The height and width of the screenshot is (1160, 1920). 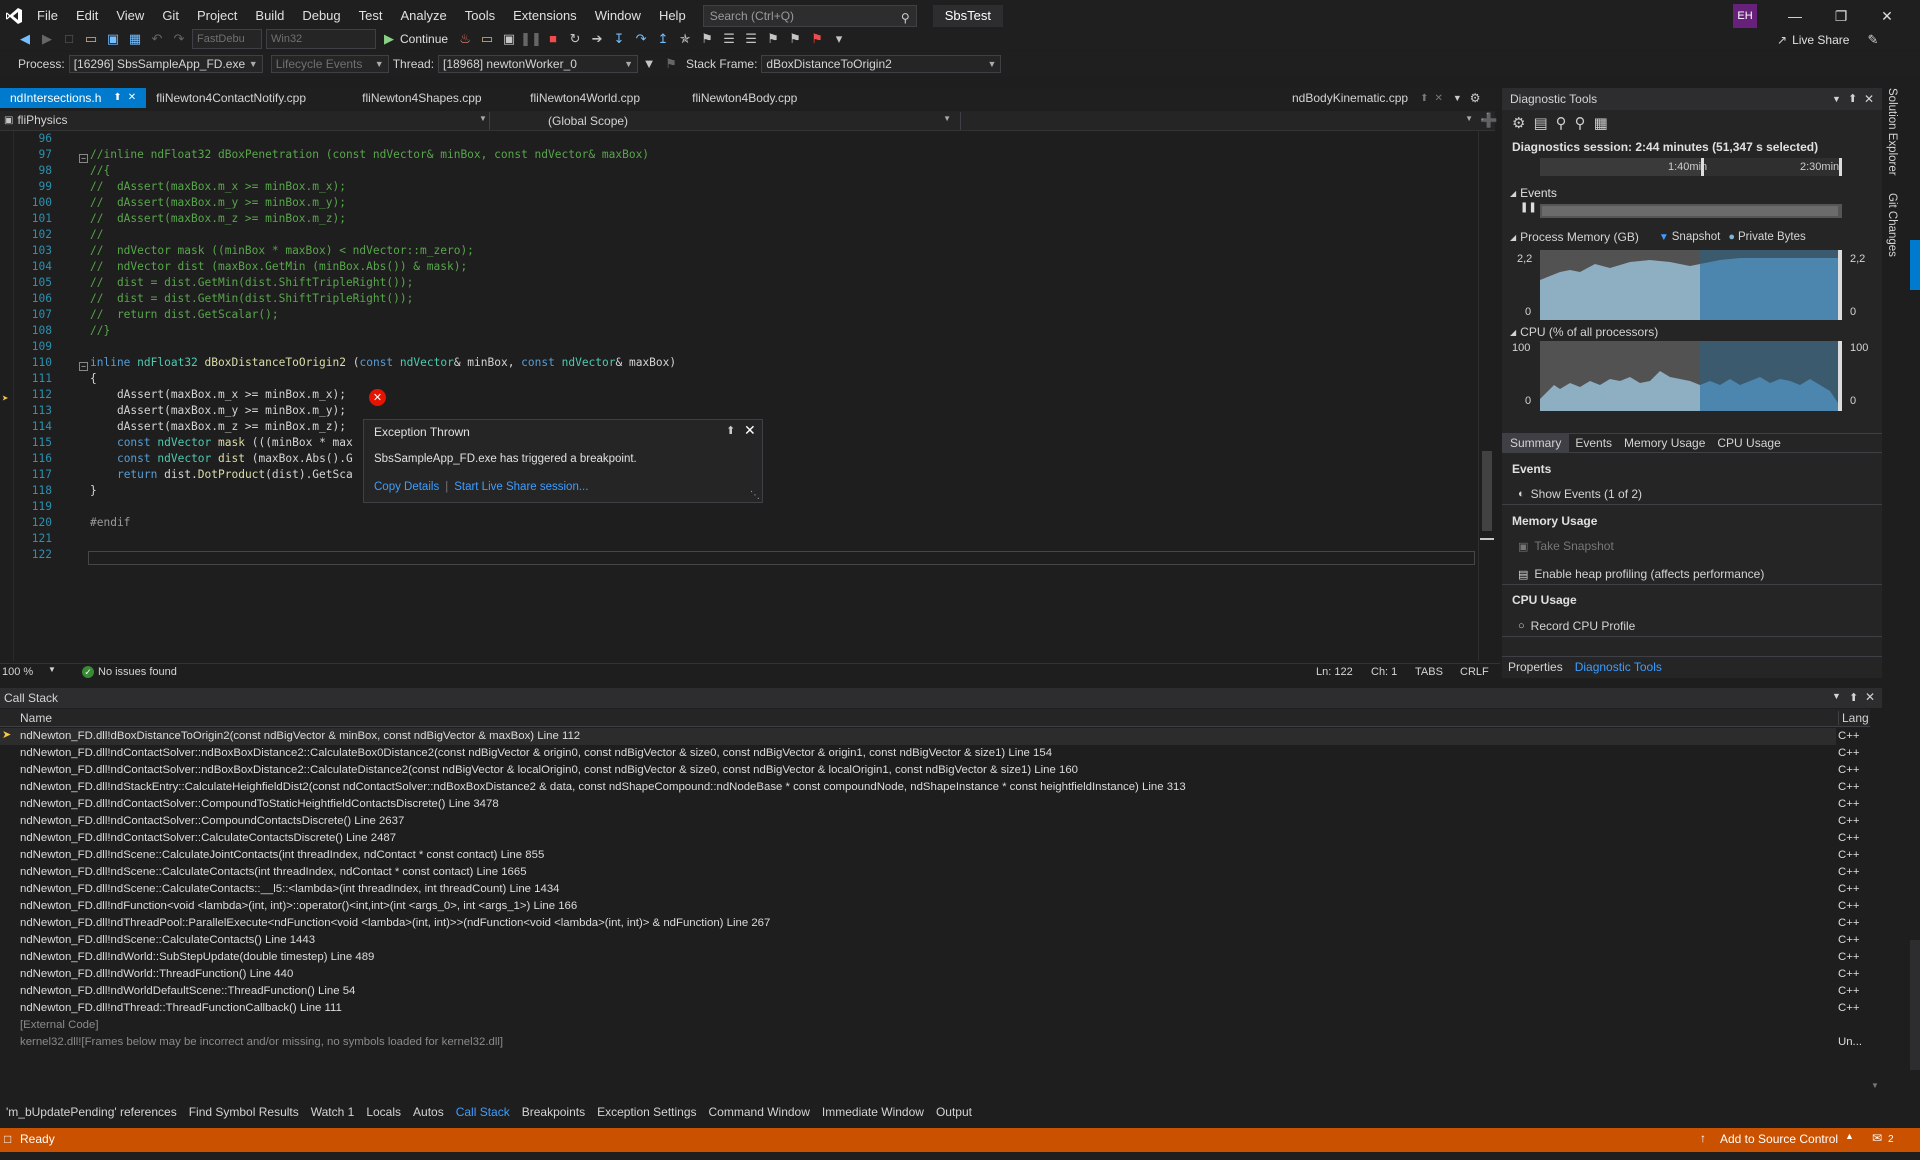 I want to click on editor-vertical-scrollbar, so click(x=1486, y=396).